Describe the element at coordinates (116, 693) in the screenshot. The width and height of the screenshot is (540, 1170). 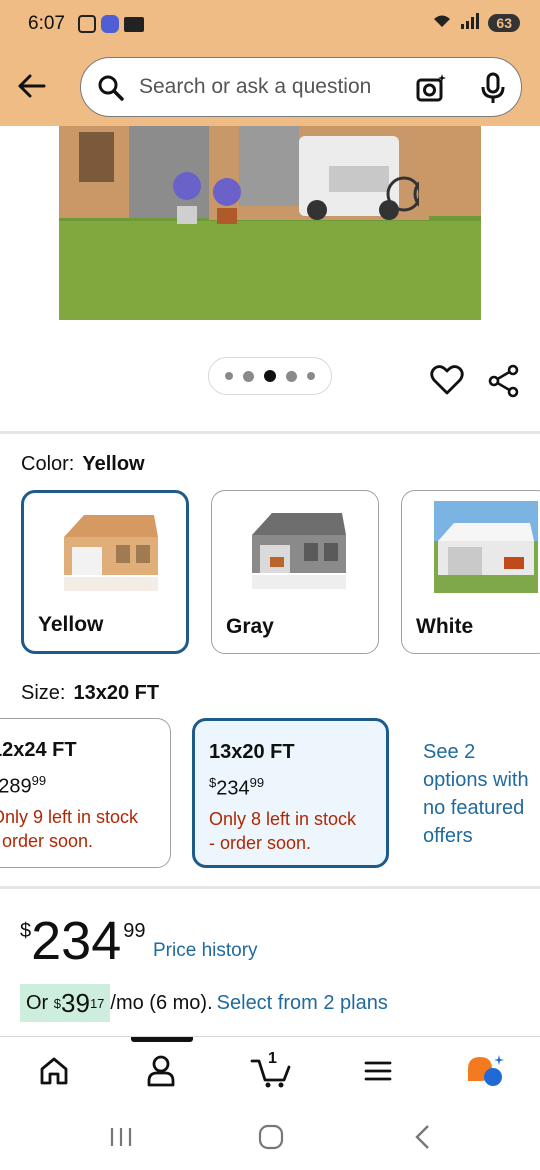
I see `size-selected-value: 13x20 FT` at that location.